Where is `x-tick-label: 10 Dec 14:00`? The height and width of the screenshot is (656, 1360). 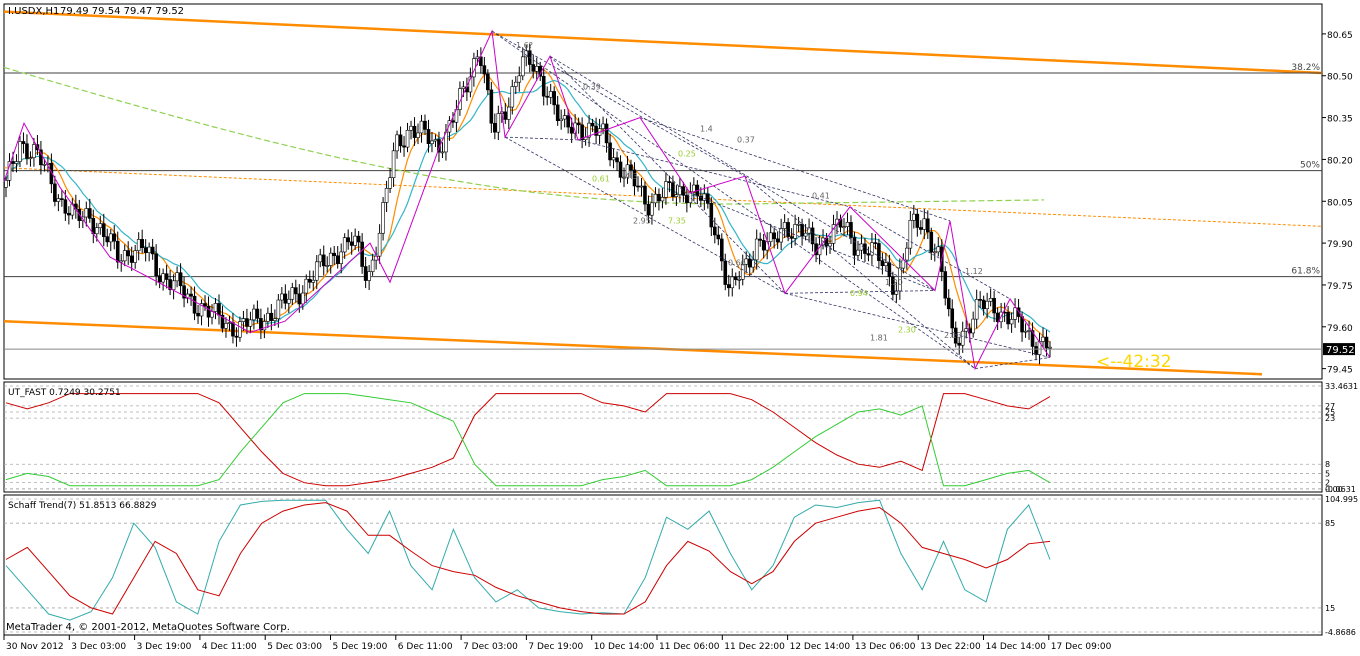
x-tick-label: 10 Dec 14:00 is located at coordinates (624, 647).